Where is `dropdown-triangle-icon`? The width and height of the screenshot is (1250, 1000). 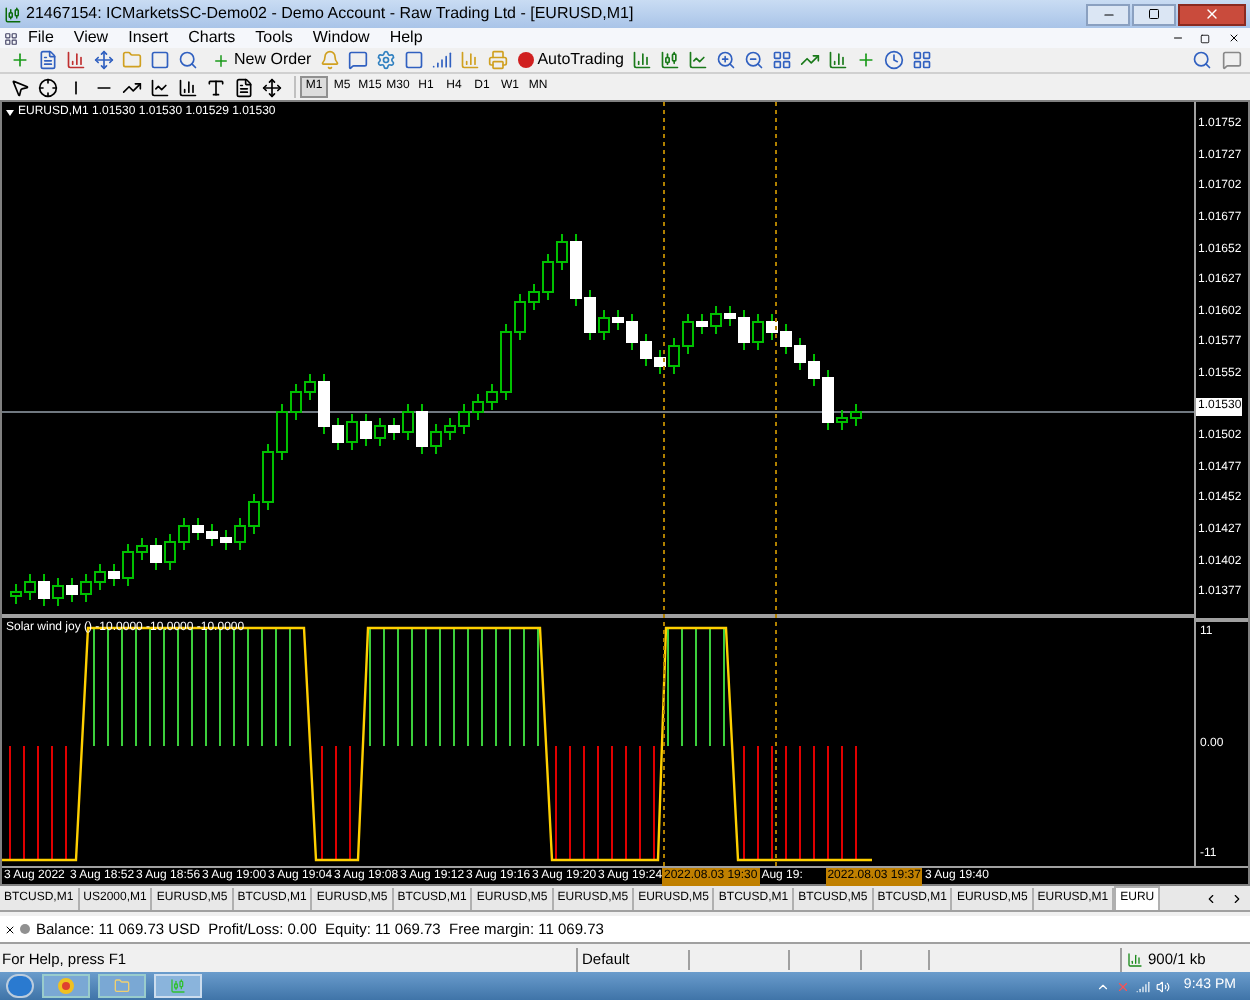
dropdown-triangle-icon is located at coordinates (10, 113).